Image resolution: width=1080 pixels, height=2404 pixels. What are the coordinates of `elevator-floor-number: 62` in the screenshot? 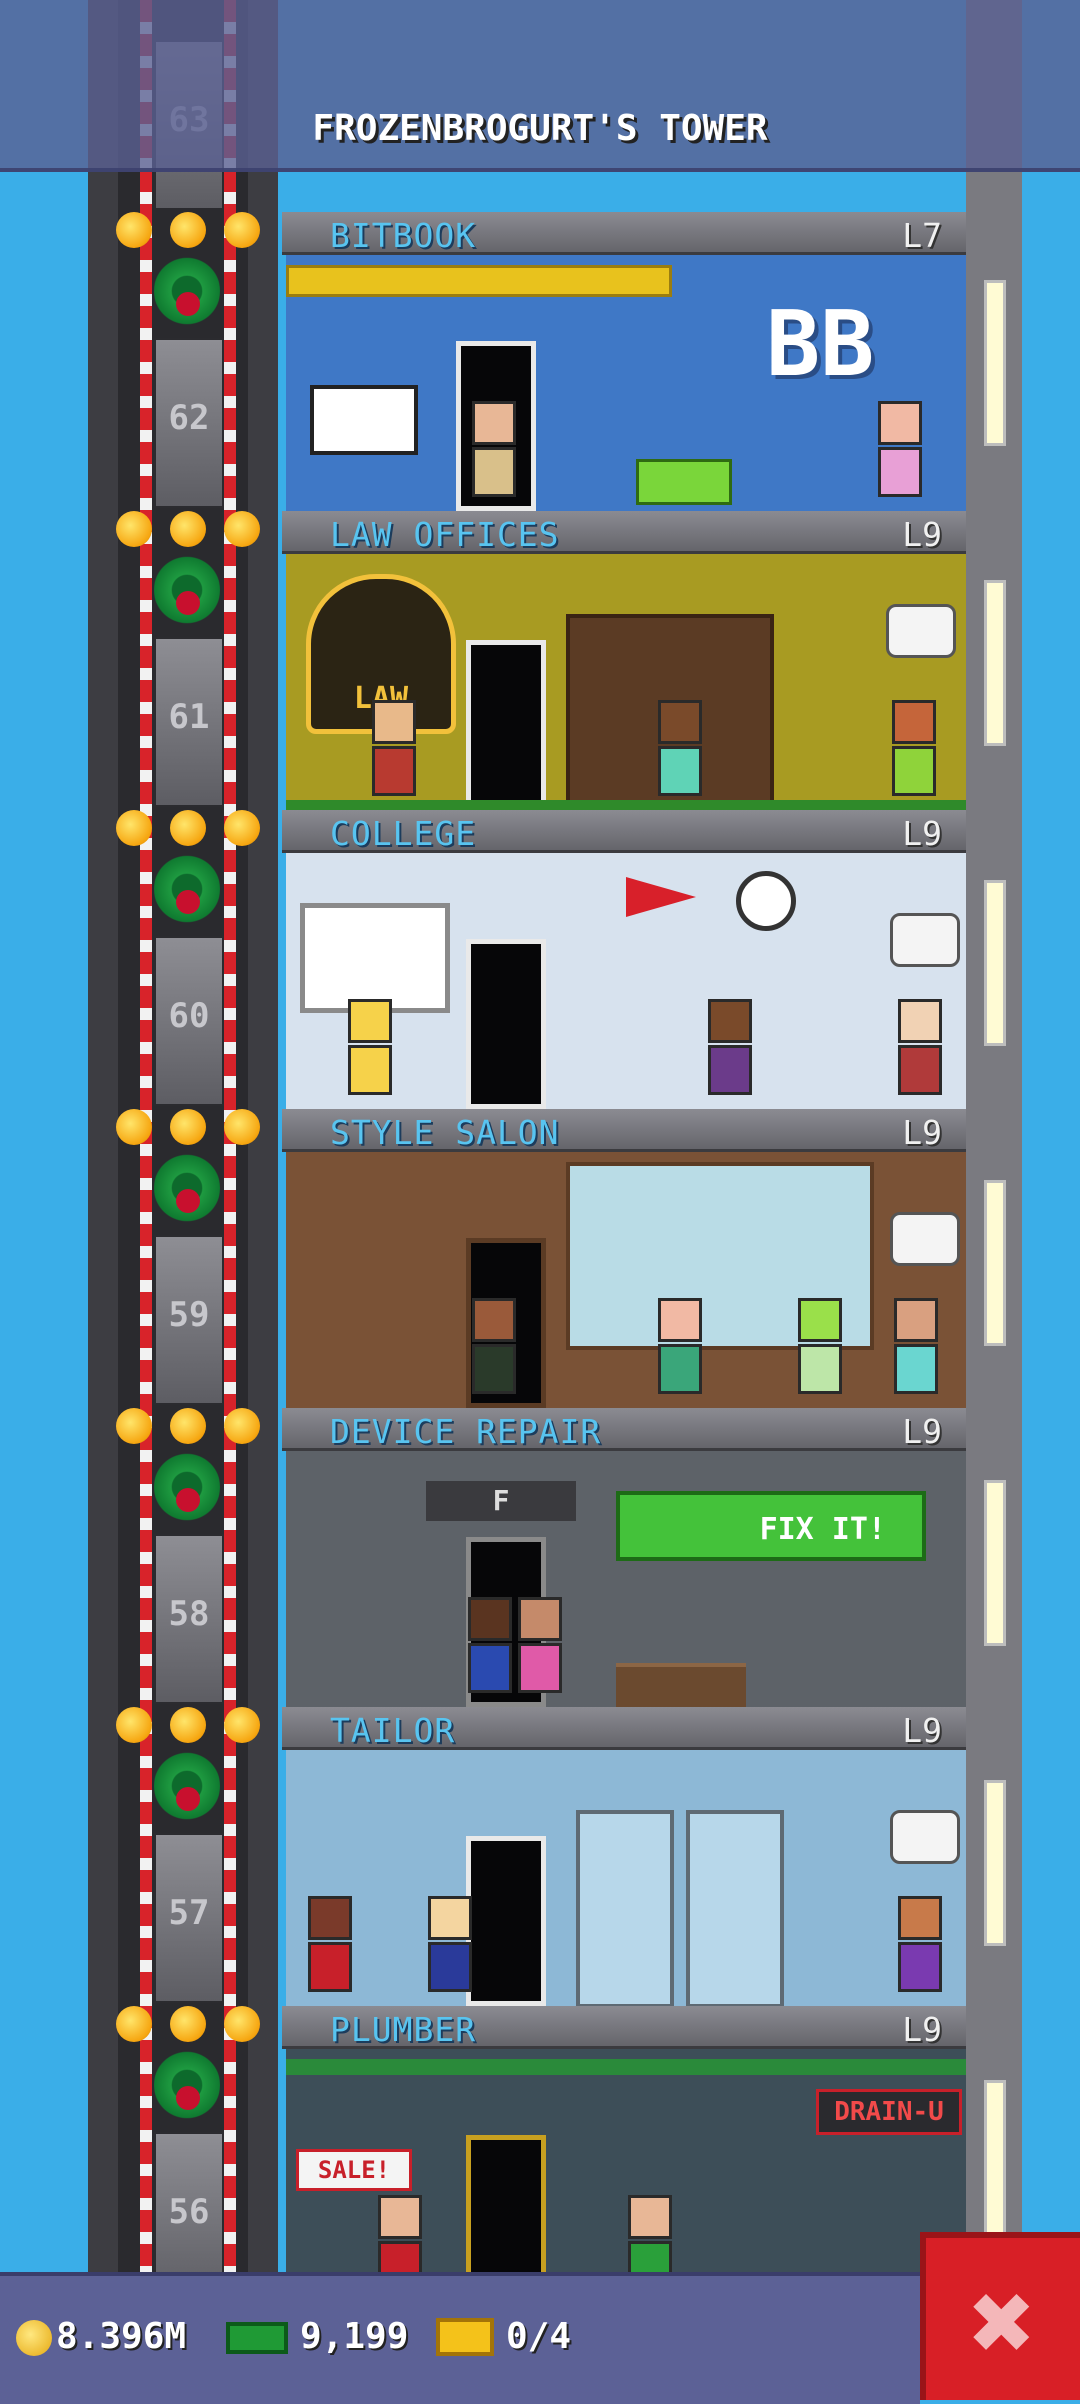 It's located at (189, 418).